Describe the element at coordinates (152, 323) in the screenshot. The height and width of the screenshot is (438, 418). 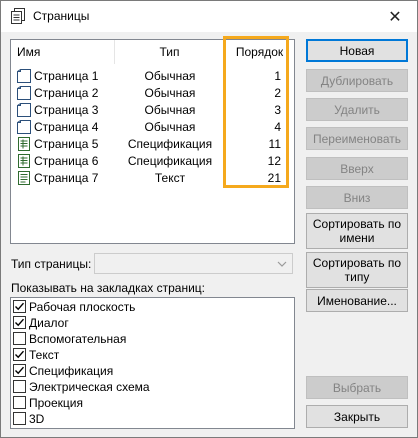
I see `checkbox-item: Диалог` at that location.